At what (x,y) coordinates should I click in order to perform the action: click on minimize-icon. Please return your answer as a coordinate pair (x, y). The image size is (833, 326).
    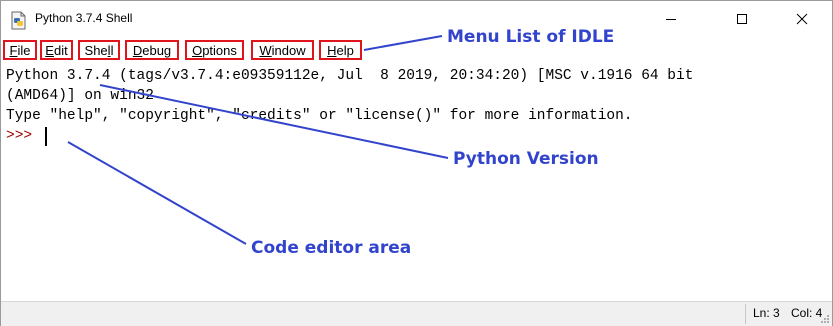
    Looking at the image, I should click on (671, 19).